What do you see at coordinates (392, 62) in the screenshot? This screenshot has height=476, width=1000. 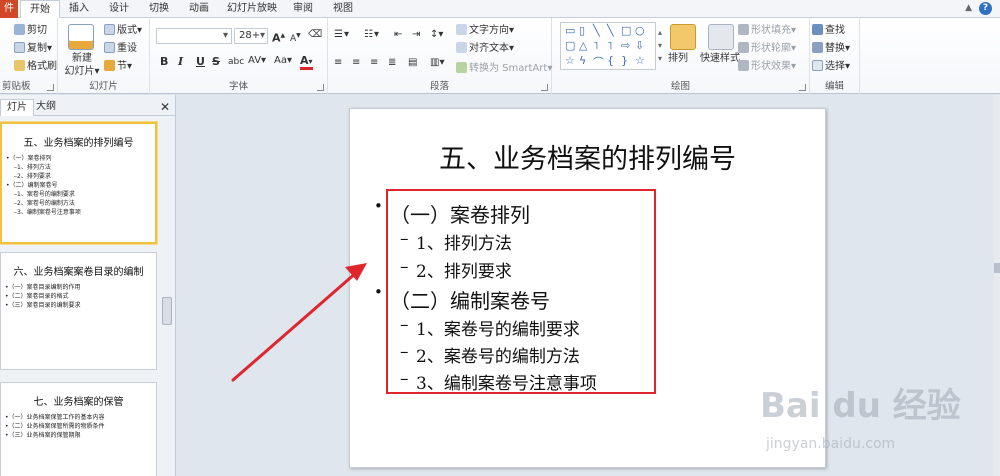 I see `justify-button: ≣` at bounding box center [392, 62].